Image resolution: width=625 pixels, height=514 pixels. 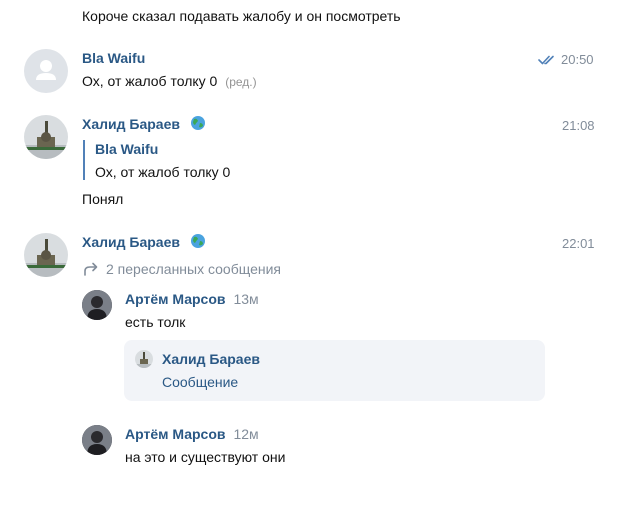 I want to click on reply-author: Bla Waifu, so click(x=126, y=149).